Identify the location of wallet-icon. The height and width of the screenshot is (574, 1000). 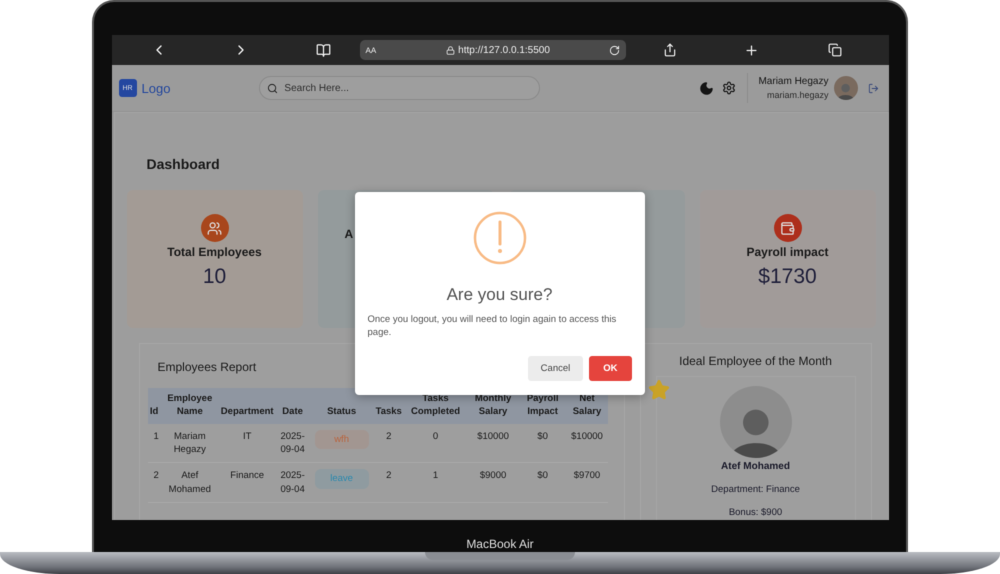
(788, 228).